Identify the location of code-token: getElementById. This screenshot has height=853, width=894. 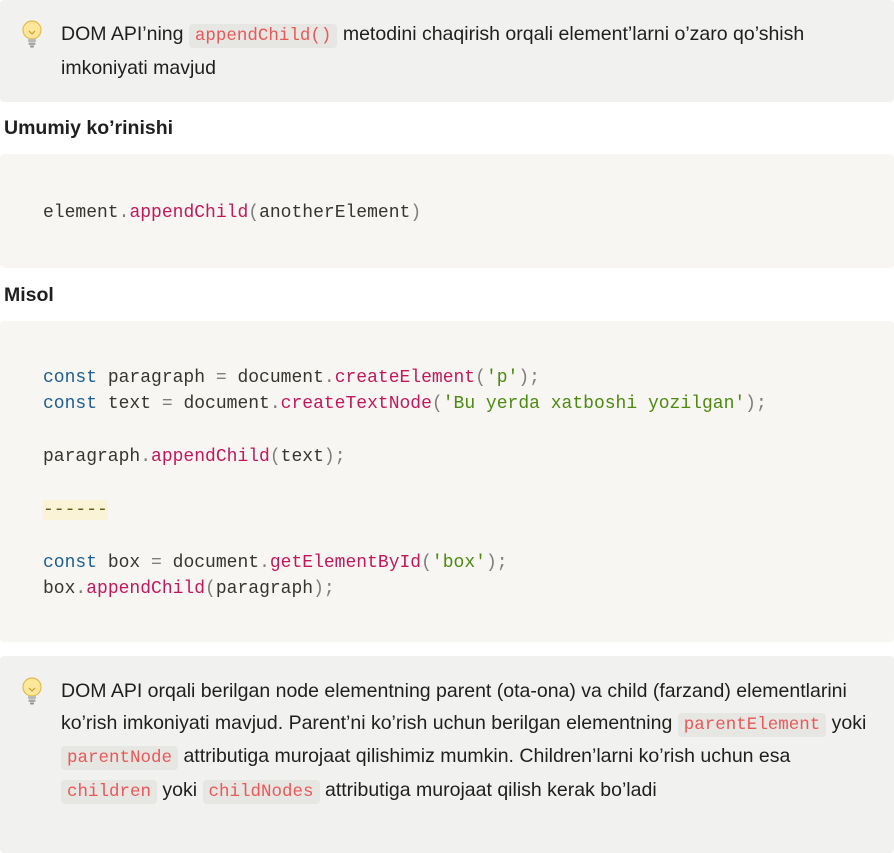
(345, 562).